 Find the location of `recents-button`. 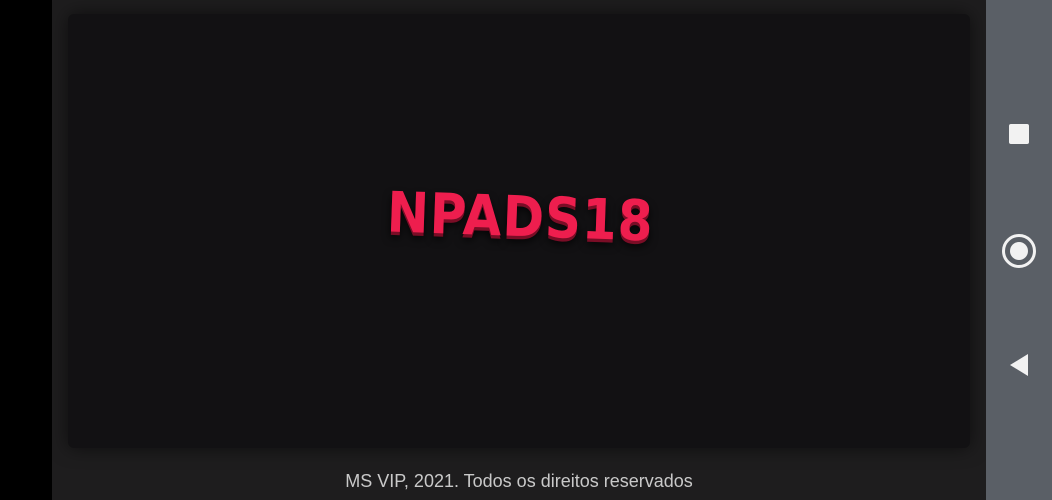

recents-button is located at coordinates (1019, 134).